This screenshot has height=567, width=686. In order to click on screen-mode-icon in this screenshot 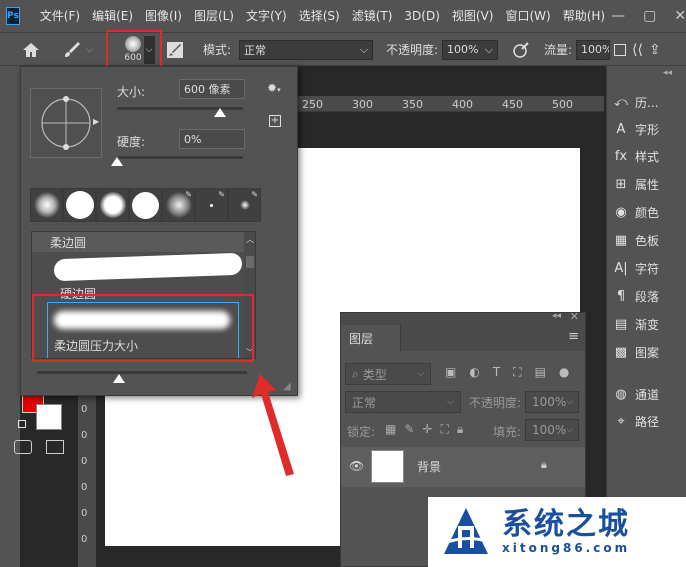, I will do `click(55, 447)`.